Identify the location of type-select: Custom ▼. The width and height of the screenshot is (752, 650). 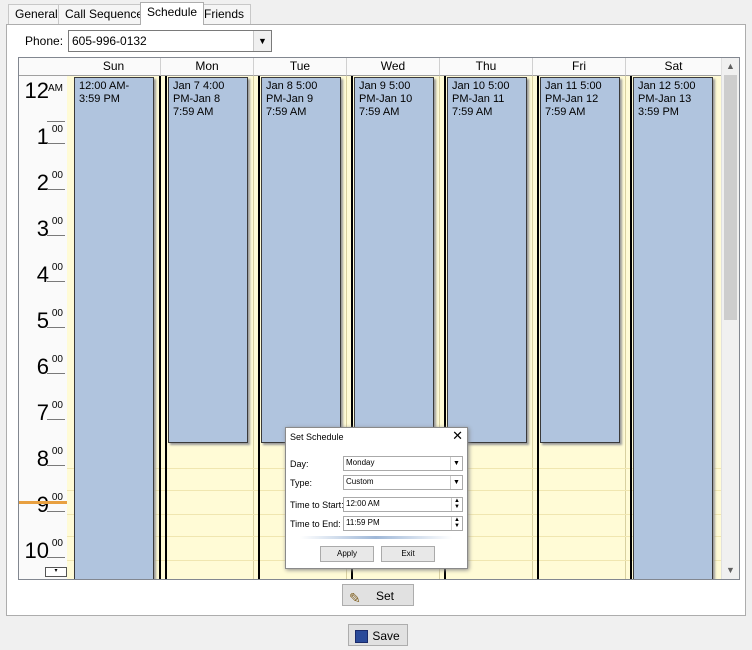
(403, 482).